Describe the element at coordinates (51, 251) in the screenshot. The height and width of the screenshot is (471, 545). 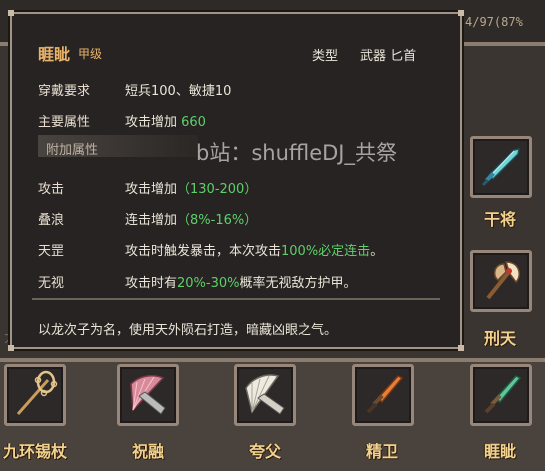
I see `extra-label: 天罡` at that location.